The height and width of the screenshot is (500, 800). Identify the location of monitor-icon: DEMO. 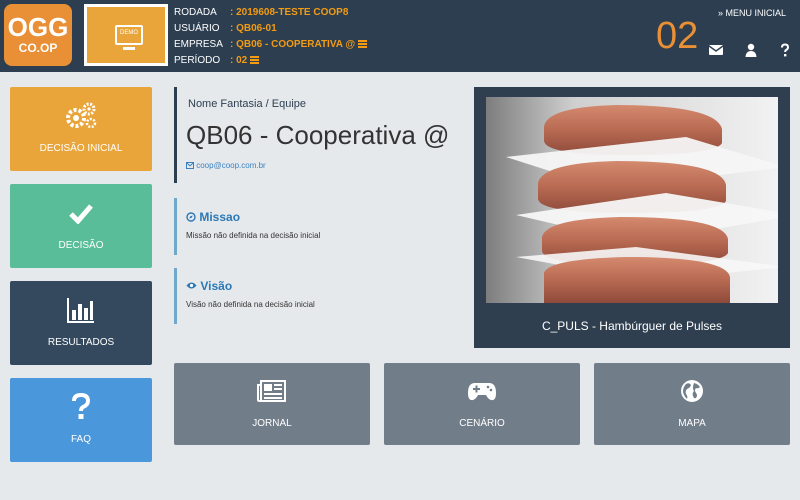
(129, 35).